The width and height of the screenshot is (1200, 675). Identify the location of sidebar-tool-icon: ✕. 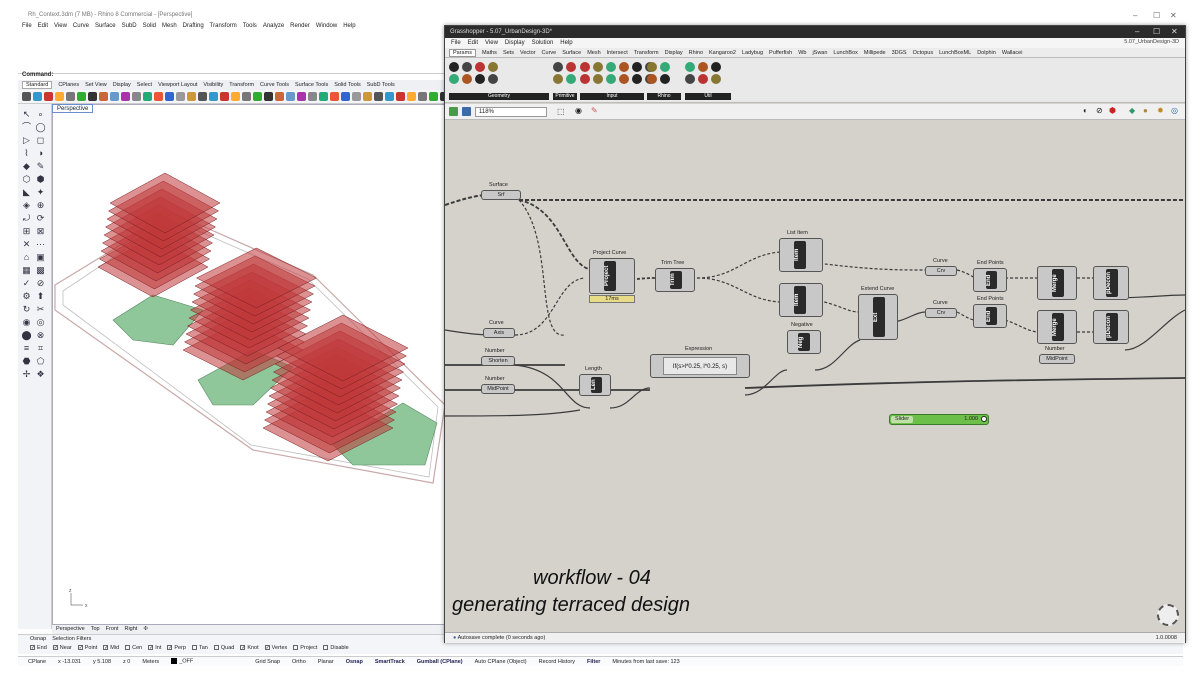
(26, 244).